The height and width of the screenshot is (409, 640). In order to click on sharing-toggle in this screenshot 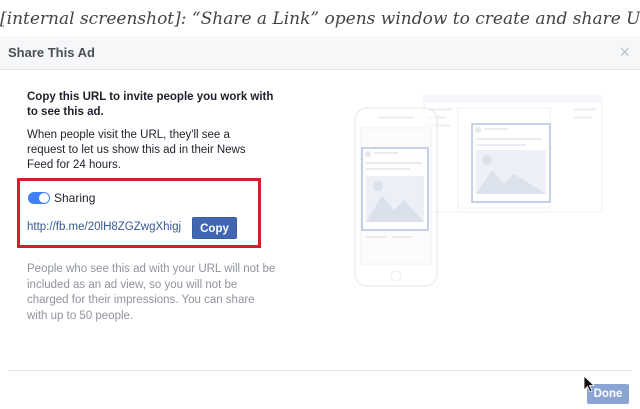, I will do `click(39, 198)`.